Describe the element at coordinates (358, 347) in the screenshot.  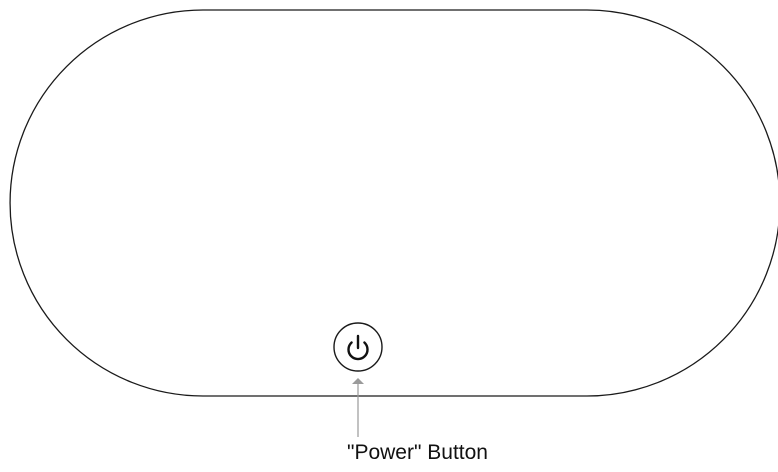
I see `power-button` at that location.